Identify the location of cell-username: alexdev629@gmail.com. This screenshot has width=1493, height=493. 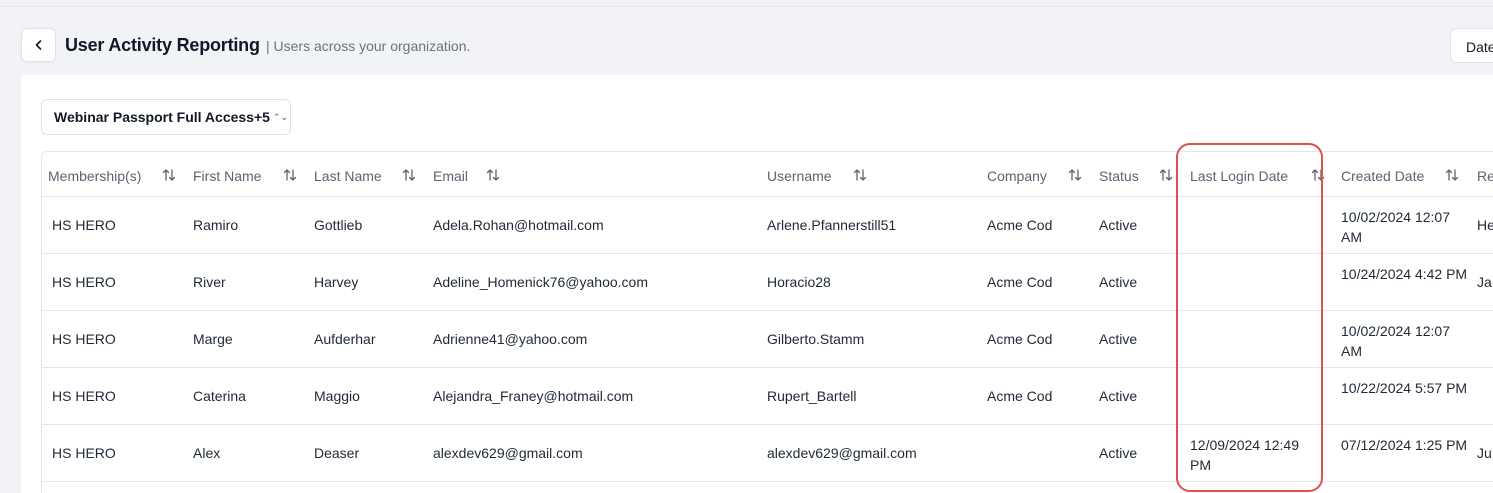
(842, 453).